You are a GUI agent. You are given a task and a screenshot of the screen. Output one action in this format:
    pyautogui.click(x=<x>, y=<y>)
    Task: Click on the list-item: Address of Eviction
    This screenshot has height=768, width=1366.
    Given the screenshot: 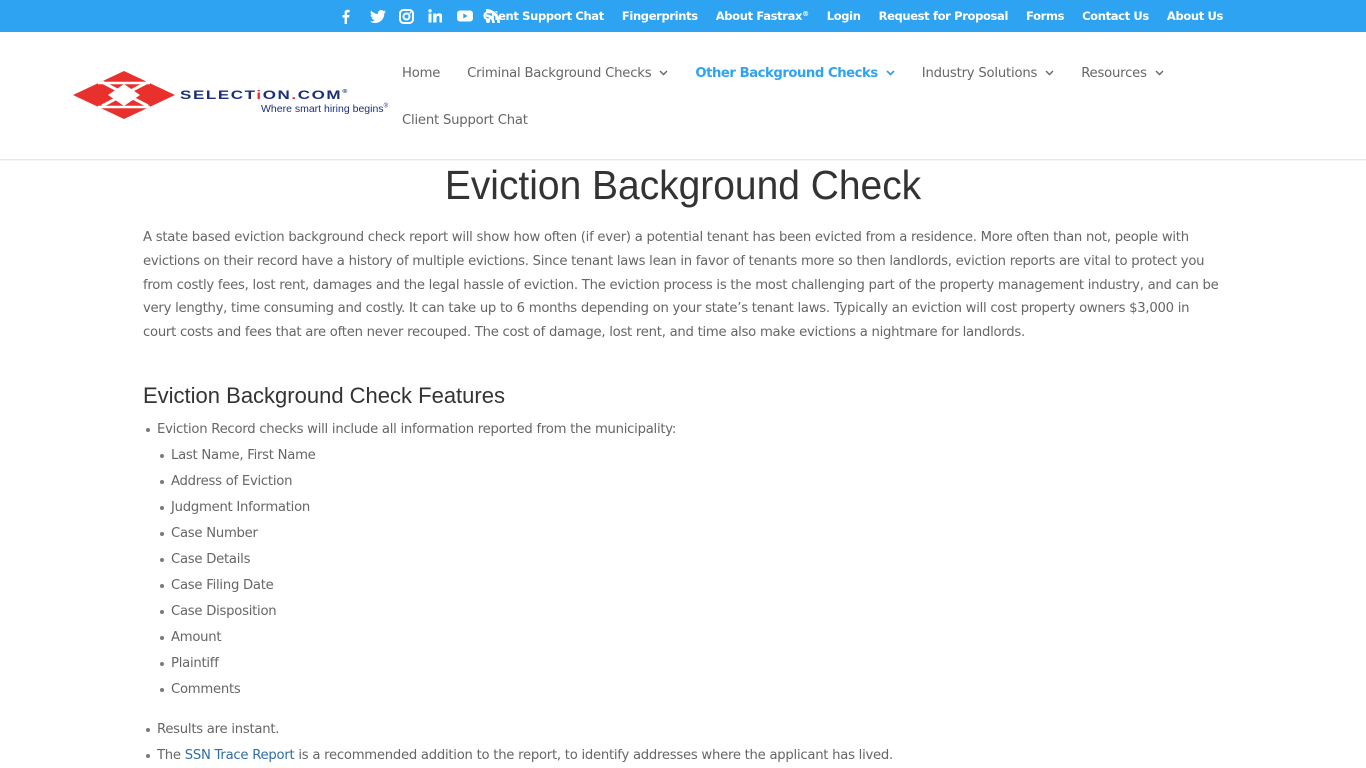 What is the action you would take?
    pyautogui.click(x=691, y=482)
    